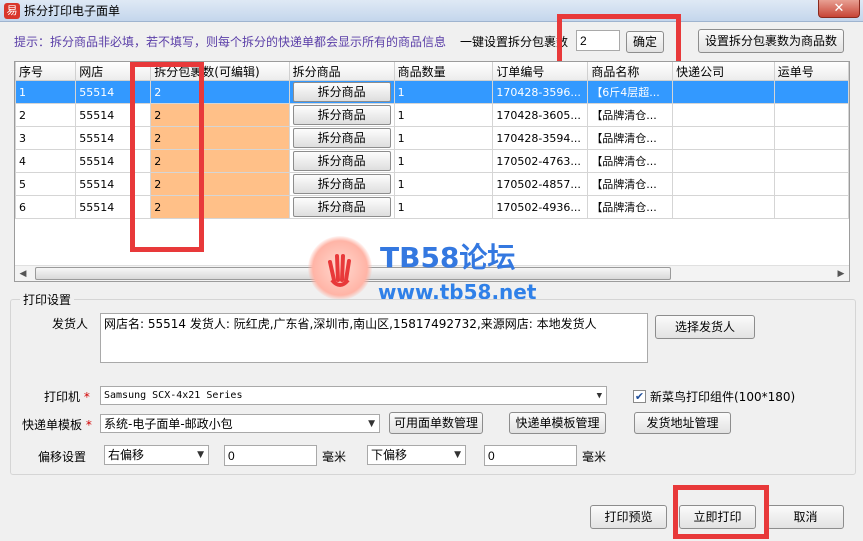  What do you see at coordinates (431, 11) in the screenshot?
I see `title-bar` at bounding box center [431, 11].